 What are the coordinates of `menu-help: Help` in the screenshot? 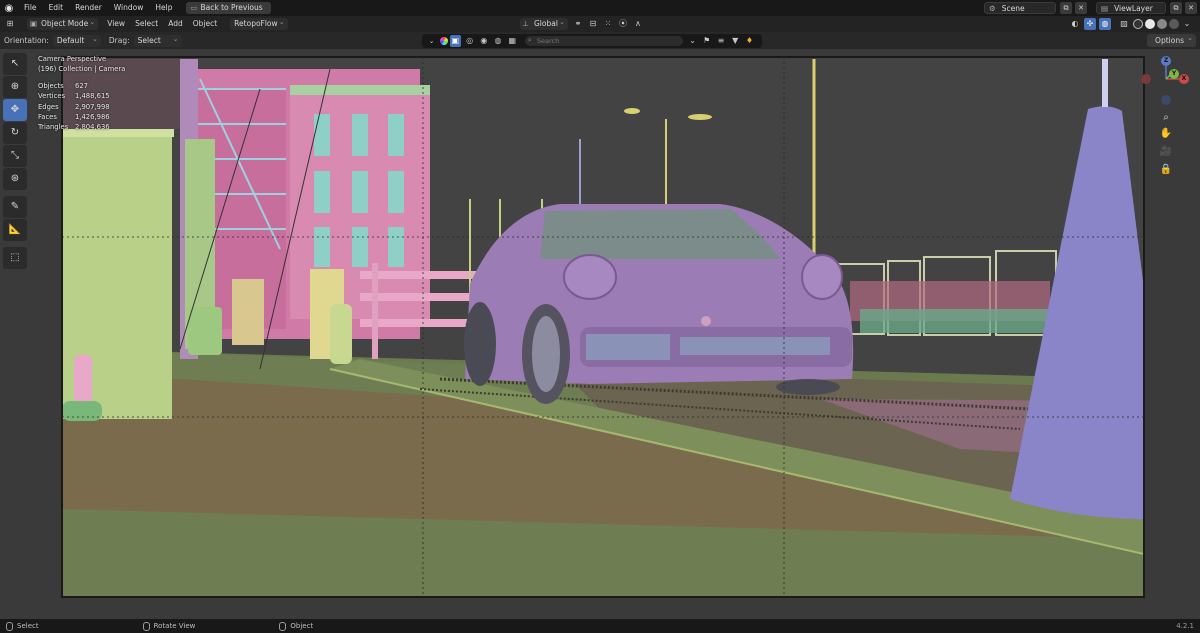 It's located at (163, 8).